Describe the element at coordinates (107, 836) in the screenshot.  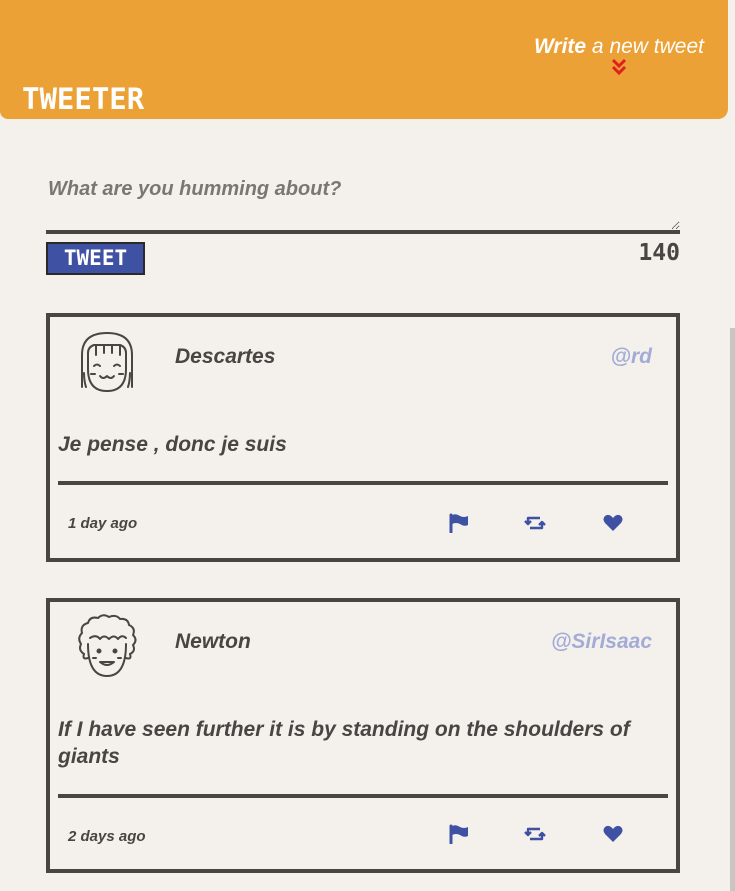
I see `tweet-timestamp: 2 days ago` at that location.